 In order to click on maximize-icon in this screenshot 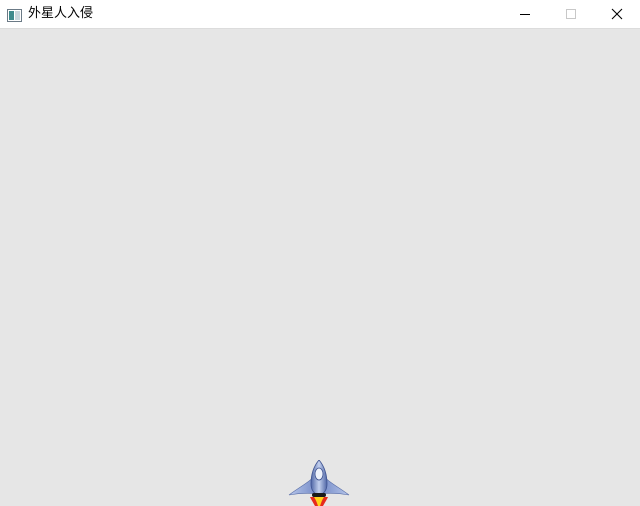, I will do `click(571, 14)`.